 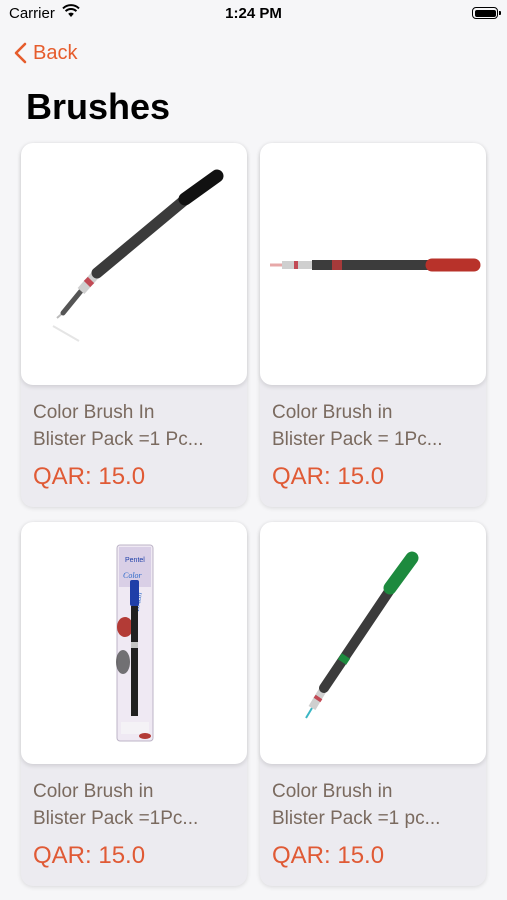 I want to click on blister-pack-icon: Pentel Color Color Brush, so click(x=135, y=643).